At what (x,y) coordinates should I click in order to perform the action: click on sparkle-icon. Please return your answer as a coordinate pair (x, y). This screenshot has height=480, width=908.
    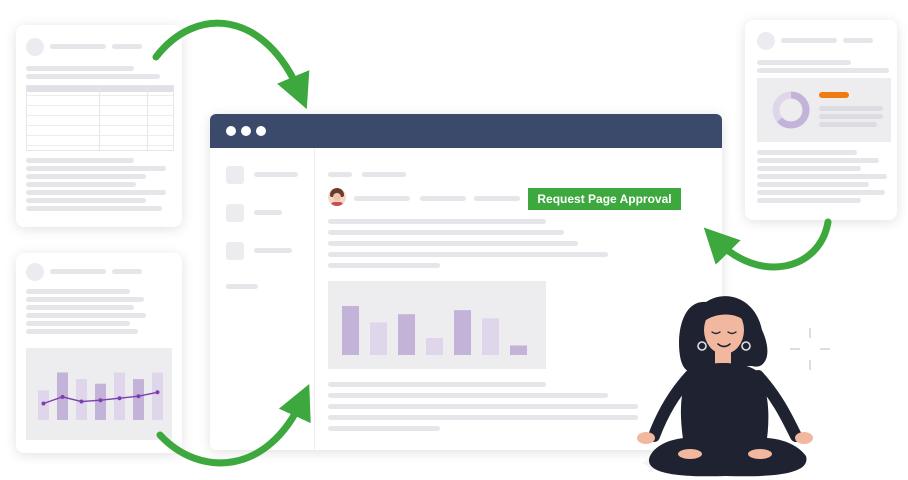
    Looking at the image, I should click on (810, 349).